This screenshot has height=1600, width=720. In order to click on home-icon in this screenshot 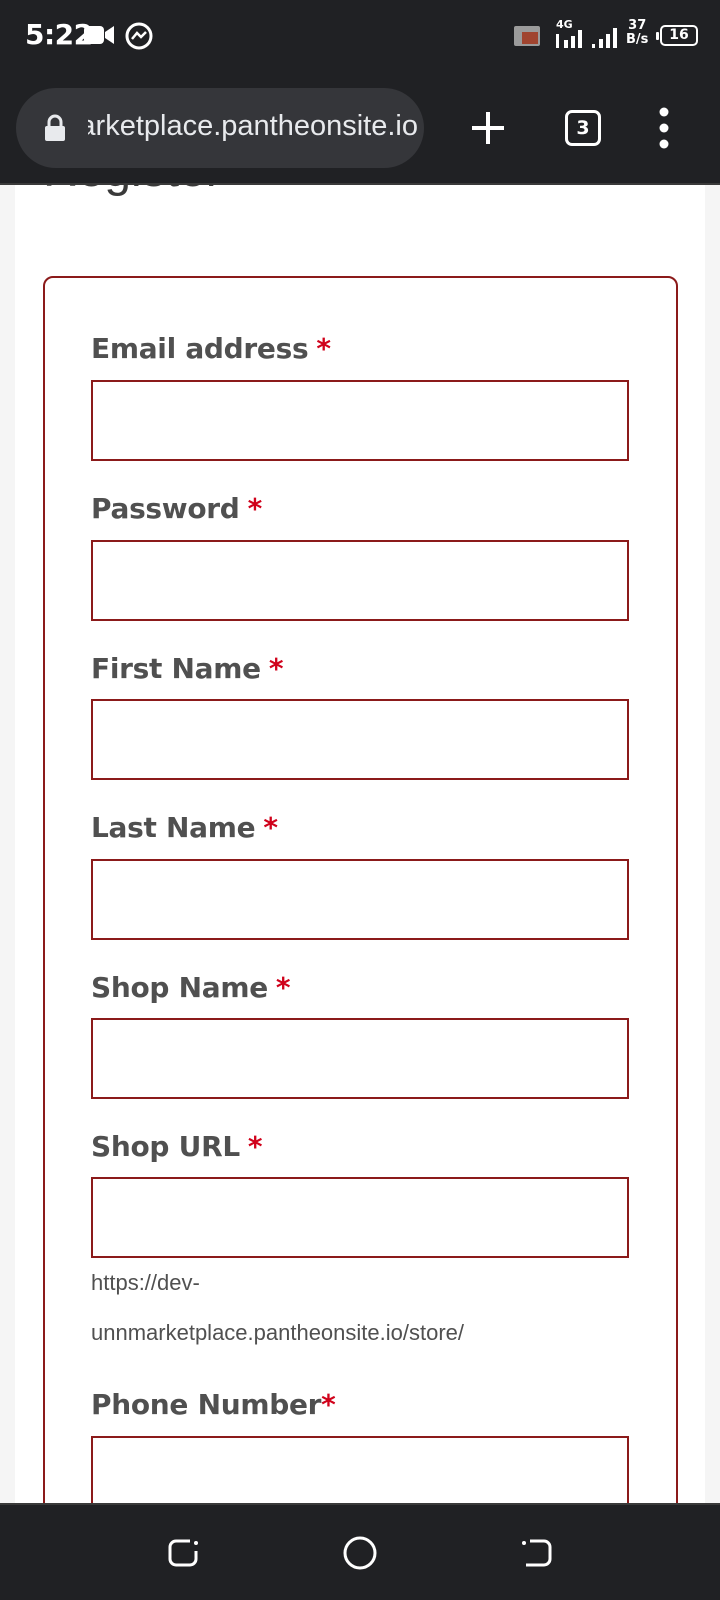, I will do `click(360, 1553)`.